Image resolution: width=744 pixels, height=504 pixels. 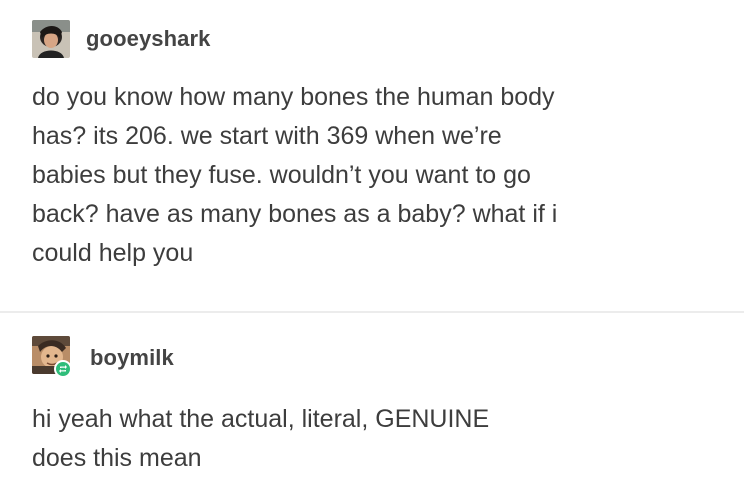 What do you see at coordinates (63, 369) in the screenshot?
I see `reblog-icon` at bounding box center [63, 369].